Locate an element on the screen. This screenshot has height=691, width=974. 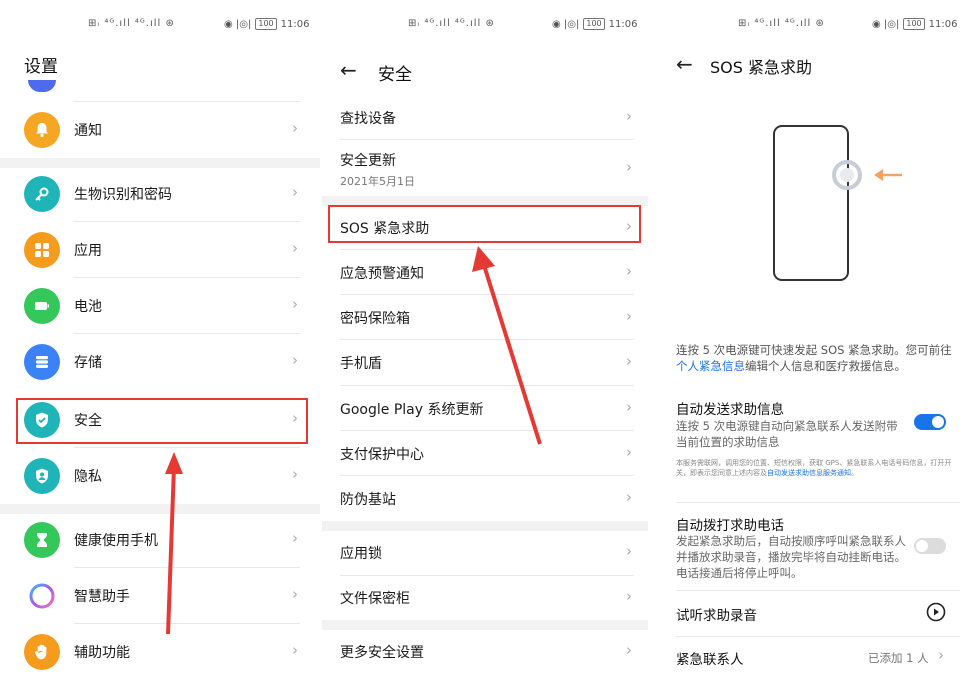
settings-item-assistant: 智慧助手 › is located at coordinates (160, 596).